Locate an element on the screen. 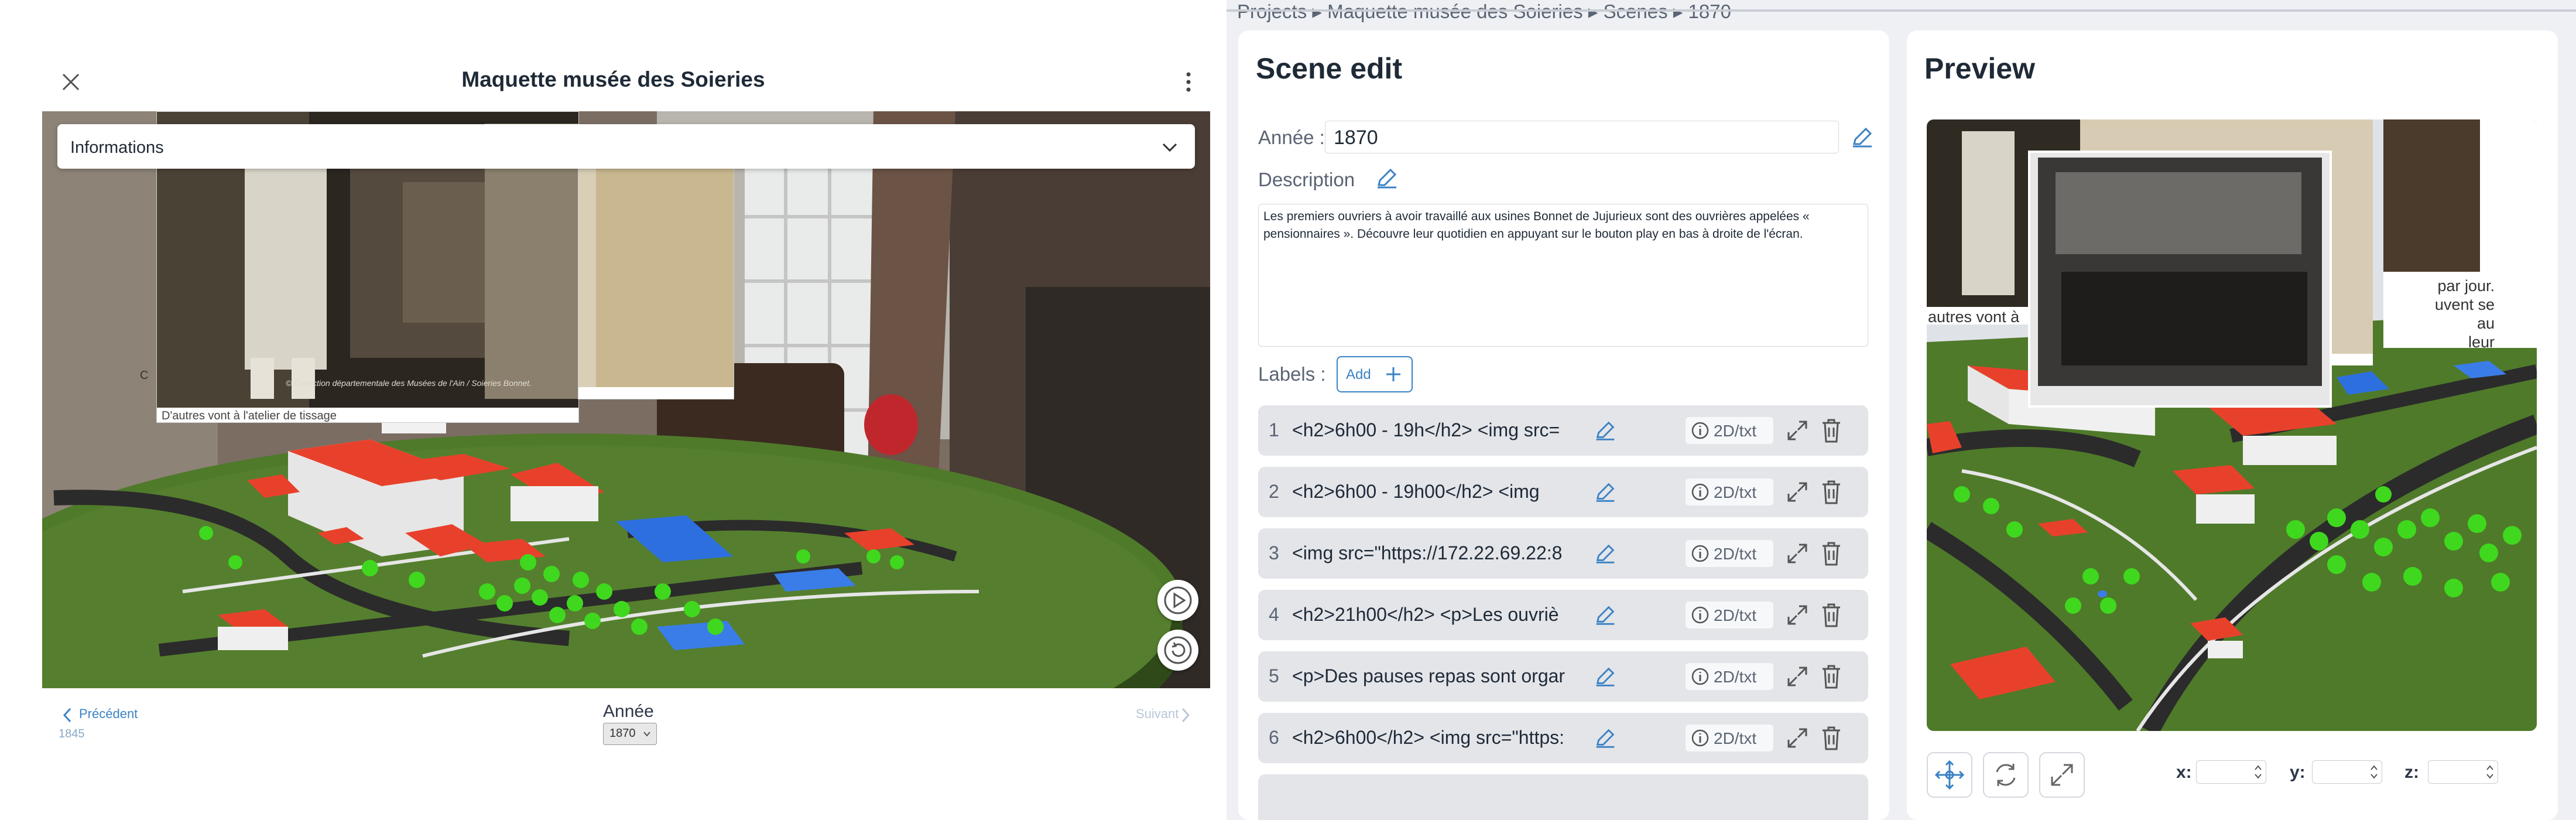 Image resolution: width=2576 pixels, height=820 pixels. y-coordinate-input is located at coordinates (2347, 772).